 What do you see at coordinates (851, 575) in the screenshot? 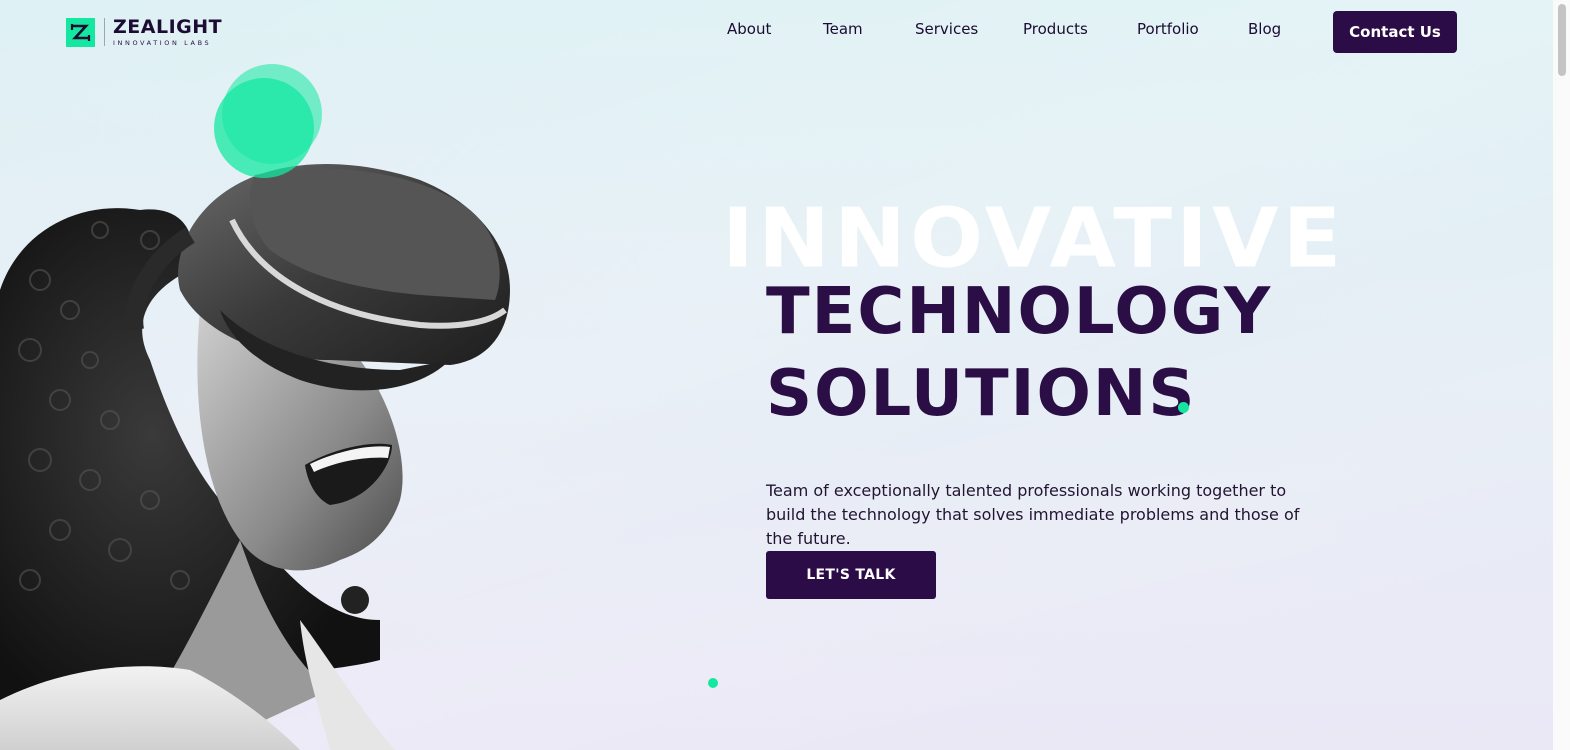
I see `lets-talk-button: LET'S TALK` at bounding box center [851, 575].